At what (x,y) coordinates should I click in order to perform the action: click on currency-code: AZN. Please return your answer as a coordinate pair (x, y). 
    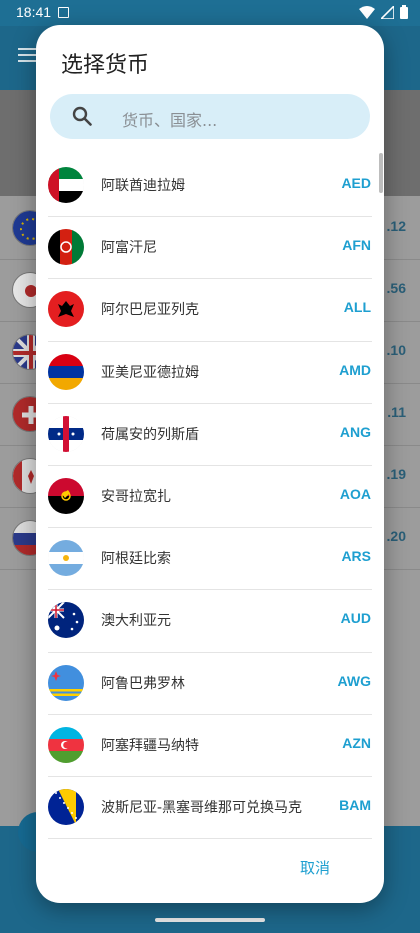
    Looking at the image, I should click on (356, 742).